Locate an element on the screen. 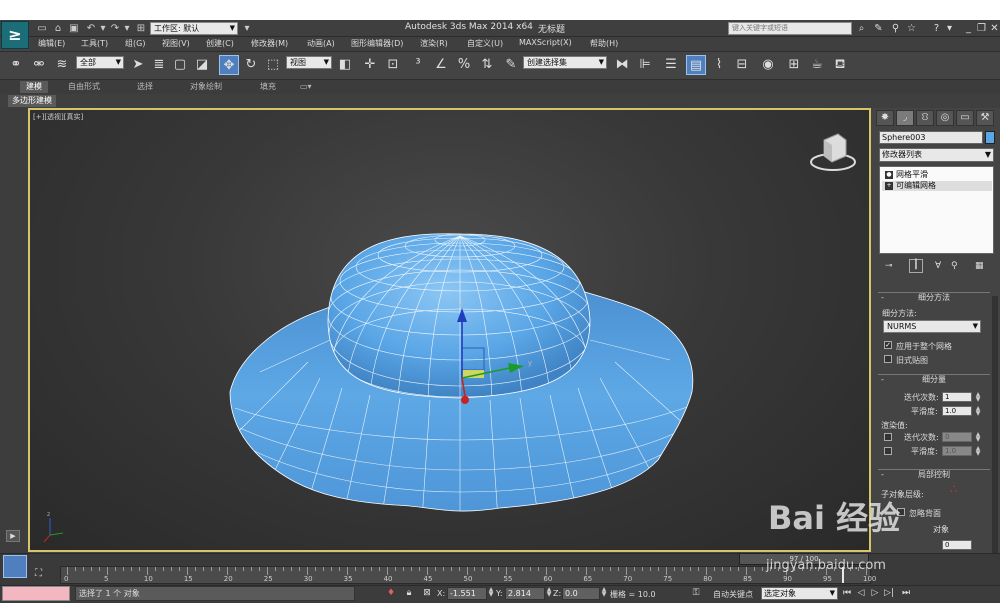 Image resolution: width=1000 pixels, height=603 pixels. menu-edit: 编辑(E) is located at coordinates (51, 43).